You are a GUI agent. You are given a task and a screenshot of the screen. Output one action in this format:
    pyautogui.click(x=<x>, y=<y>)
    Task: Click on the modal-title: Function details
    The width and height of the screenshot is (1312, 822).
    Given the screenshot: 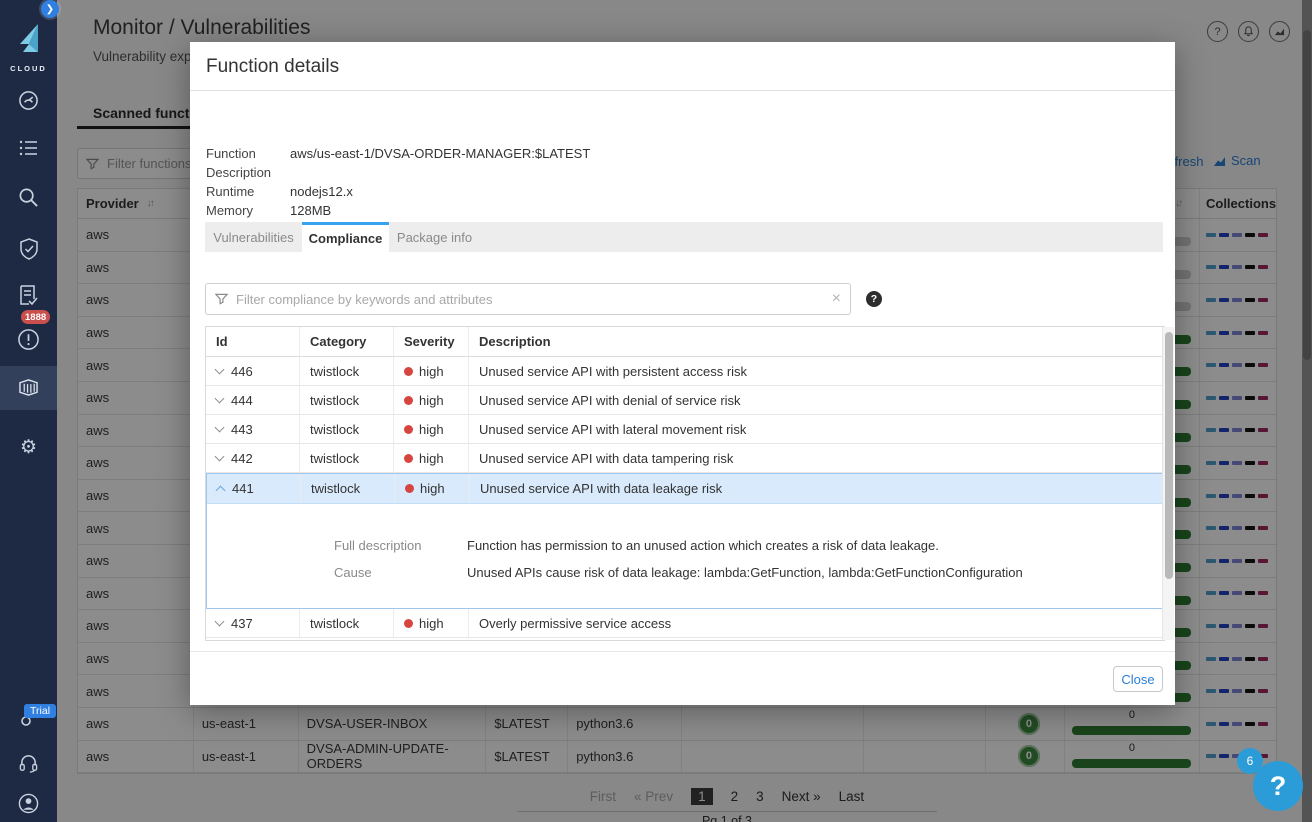 What is the action you would take?
    pyautogui.click(x=273, y=66)
    